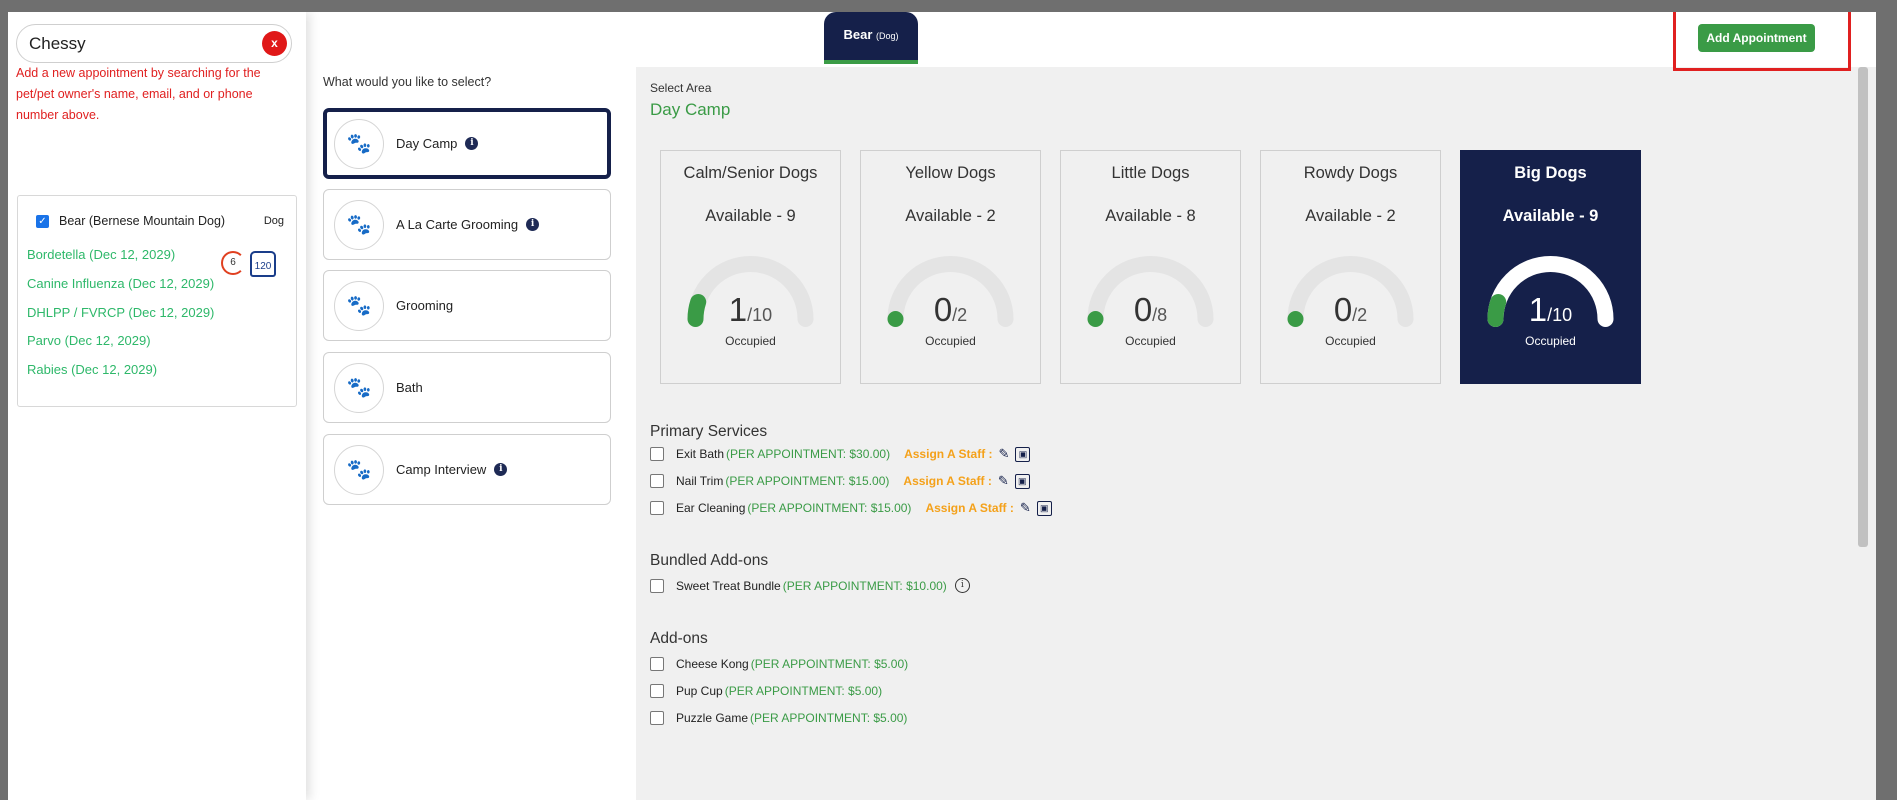 The image size is (1897, 800). I want to click on area-name: Little Dogs, so click(1150, 173).